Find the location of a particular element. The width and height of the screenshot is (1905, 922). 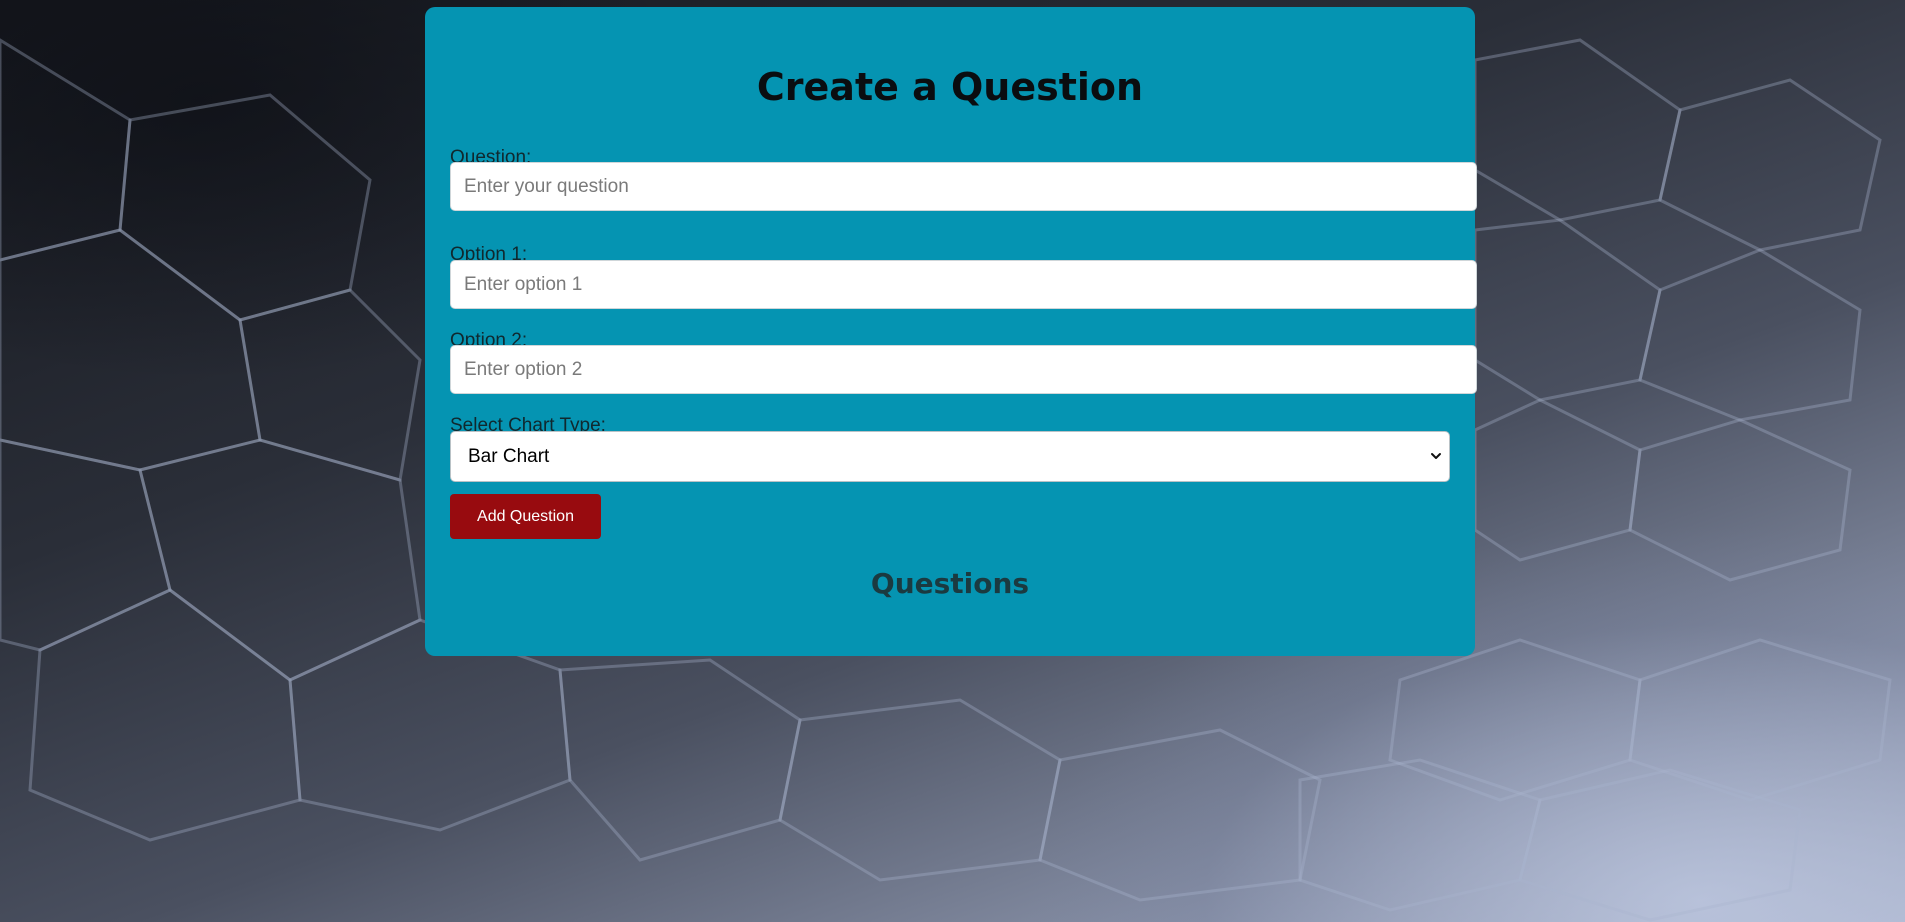

questions-heading: Questions is located at coordinates (950, 583).